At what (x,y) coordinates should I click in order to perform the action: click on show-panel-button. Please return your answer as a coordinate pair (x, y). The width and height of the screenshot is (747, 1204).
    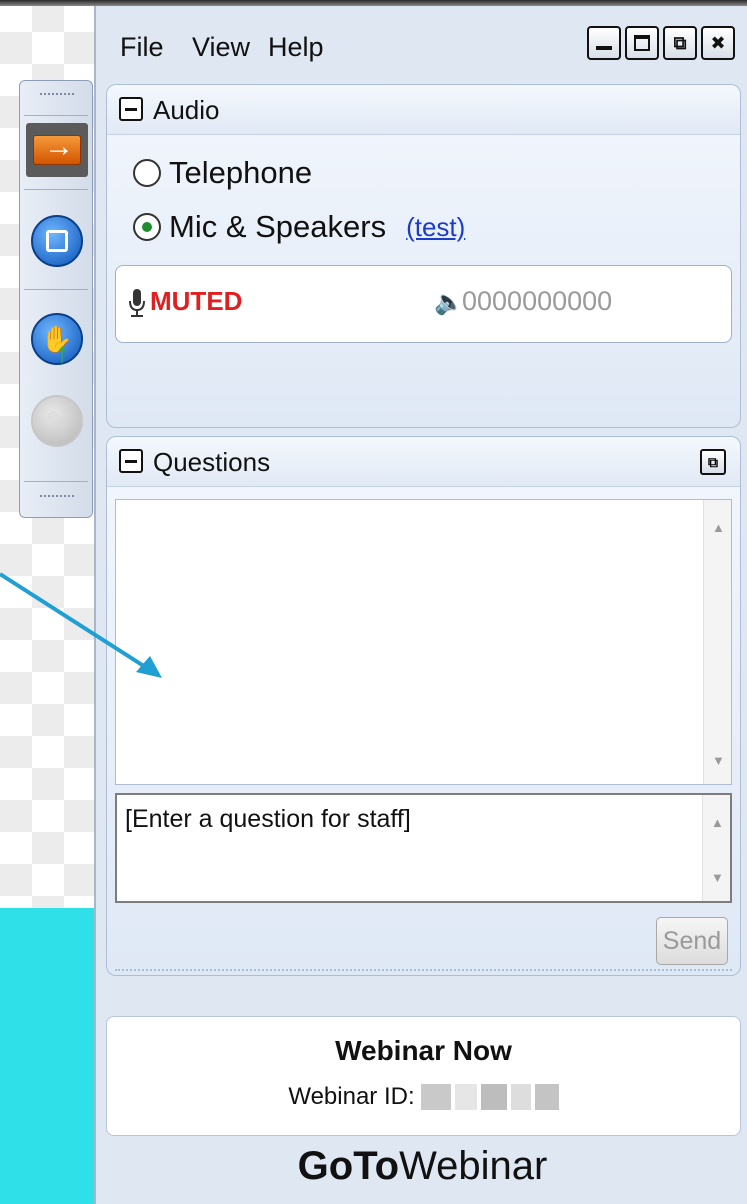
    Looking at the image, I should click on (57, 150).